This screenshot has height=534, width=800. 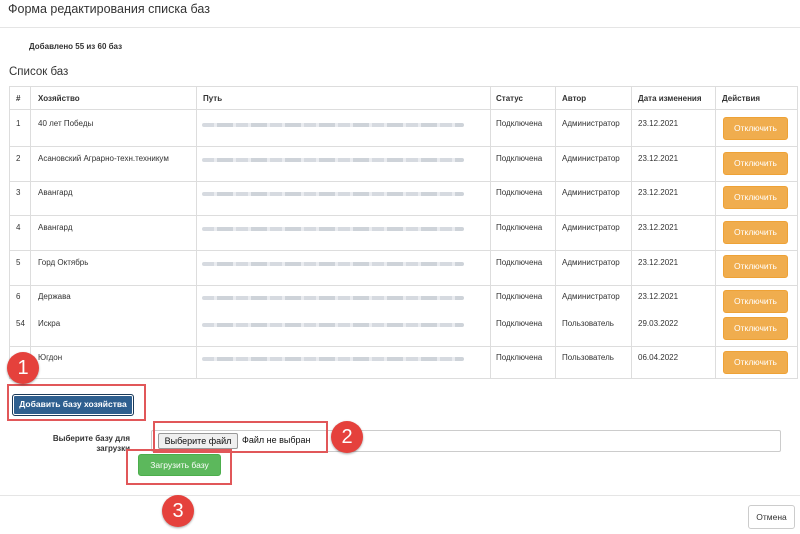 I want to click on column-header-num: #, so click(x=18, y=98).